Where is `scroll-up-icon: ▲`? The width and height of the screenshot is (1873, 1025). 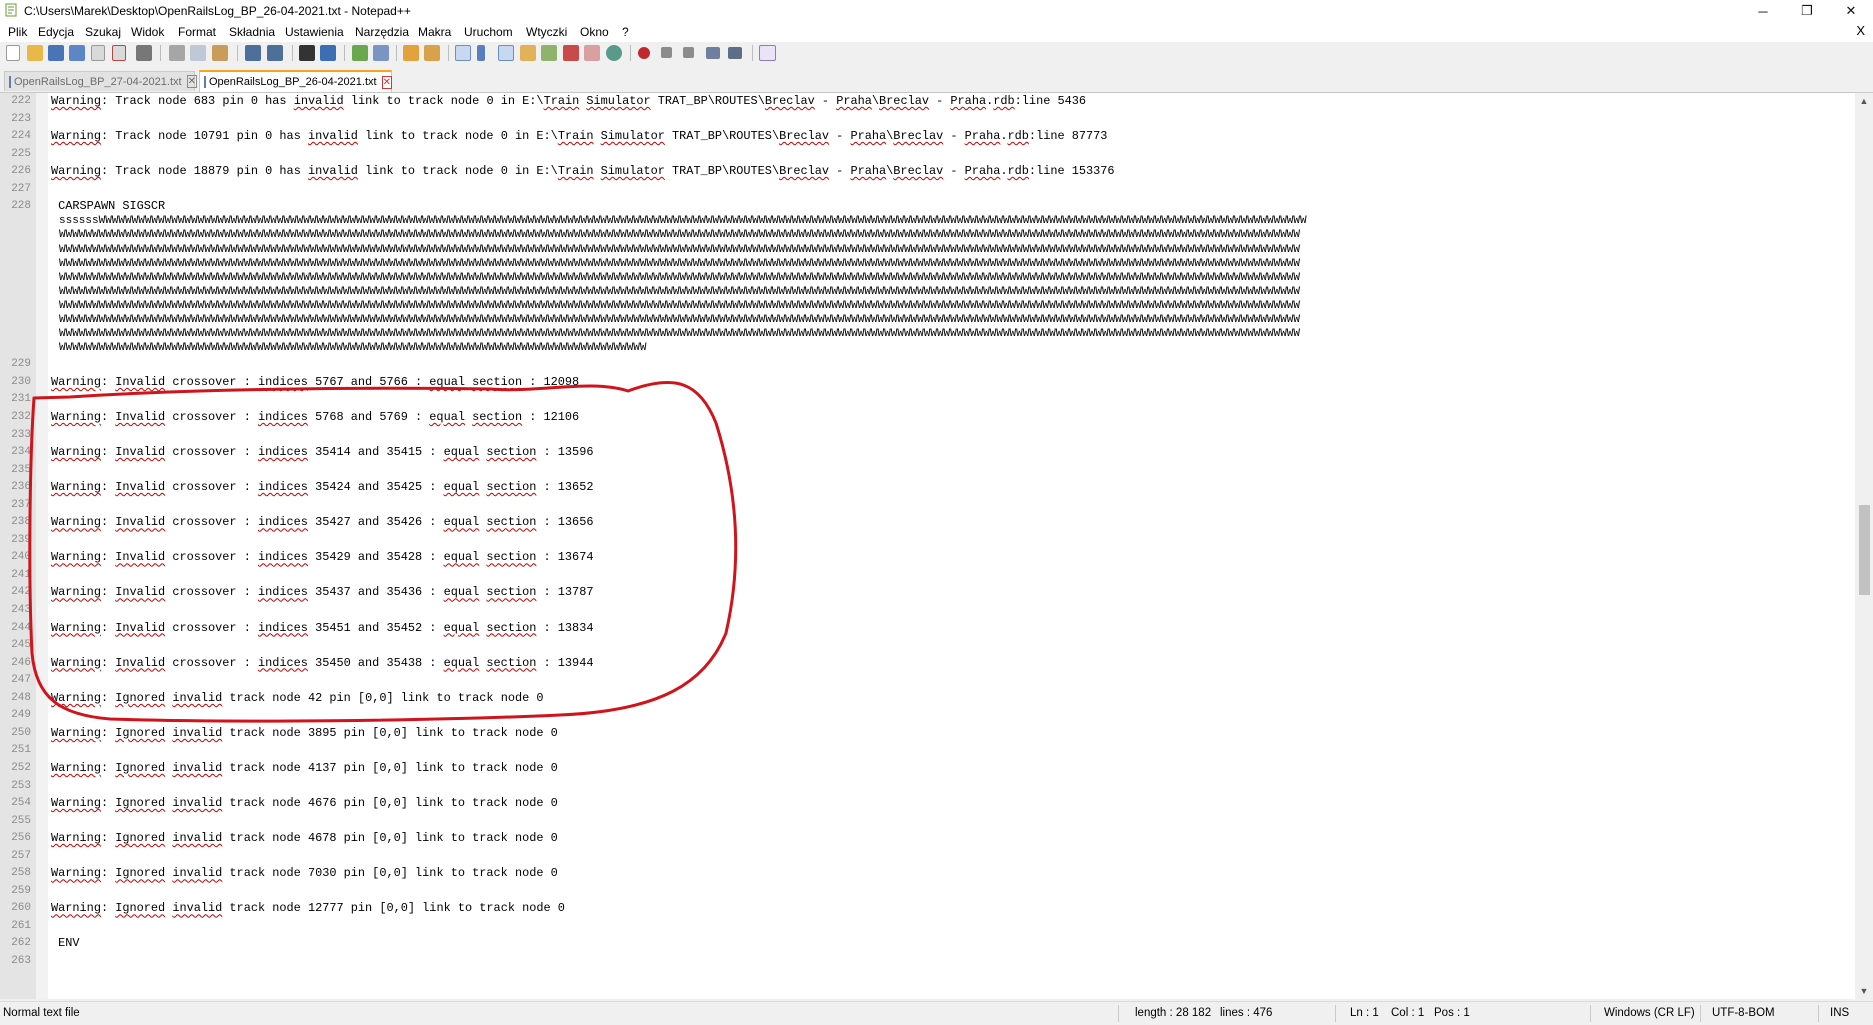 scroll-up-icon: ▲ is located at coordinates (1864, 101).